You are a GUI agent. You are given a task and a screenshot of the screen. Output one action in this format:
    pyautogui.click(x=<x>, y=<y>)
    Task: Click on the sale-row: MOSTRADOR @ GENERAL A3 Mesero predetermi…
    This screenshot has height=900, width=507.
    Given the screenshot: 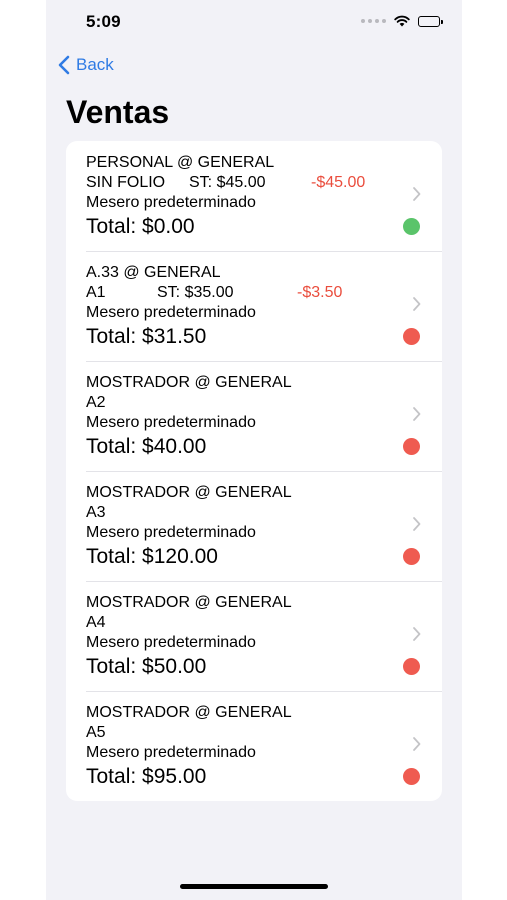 What is the action you would take?
    pyautogui.click(x=254, y=526)
    